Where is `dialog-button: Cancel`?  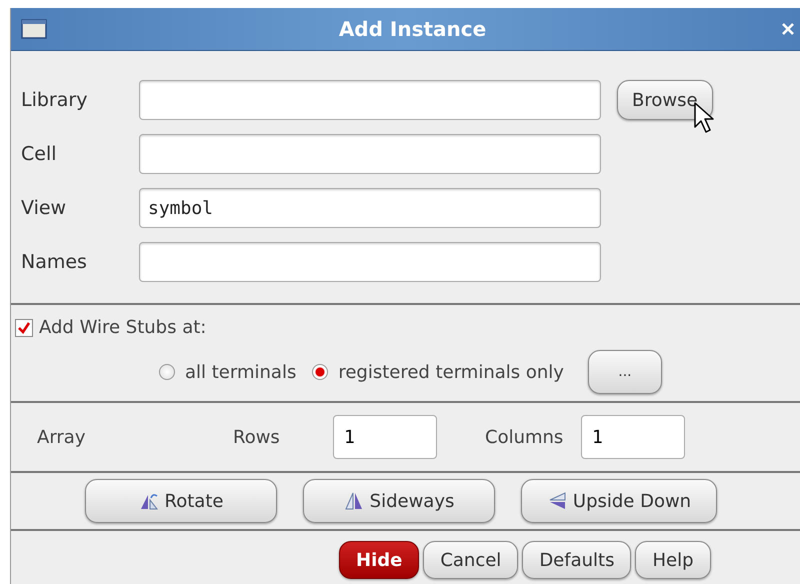 dialog-button: Cancel is located at coordinates (470, 560).